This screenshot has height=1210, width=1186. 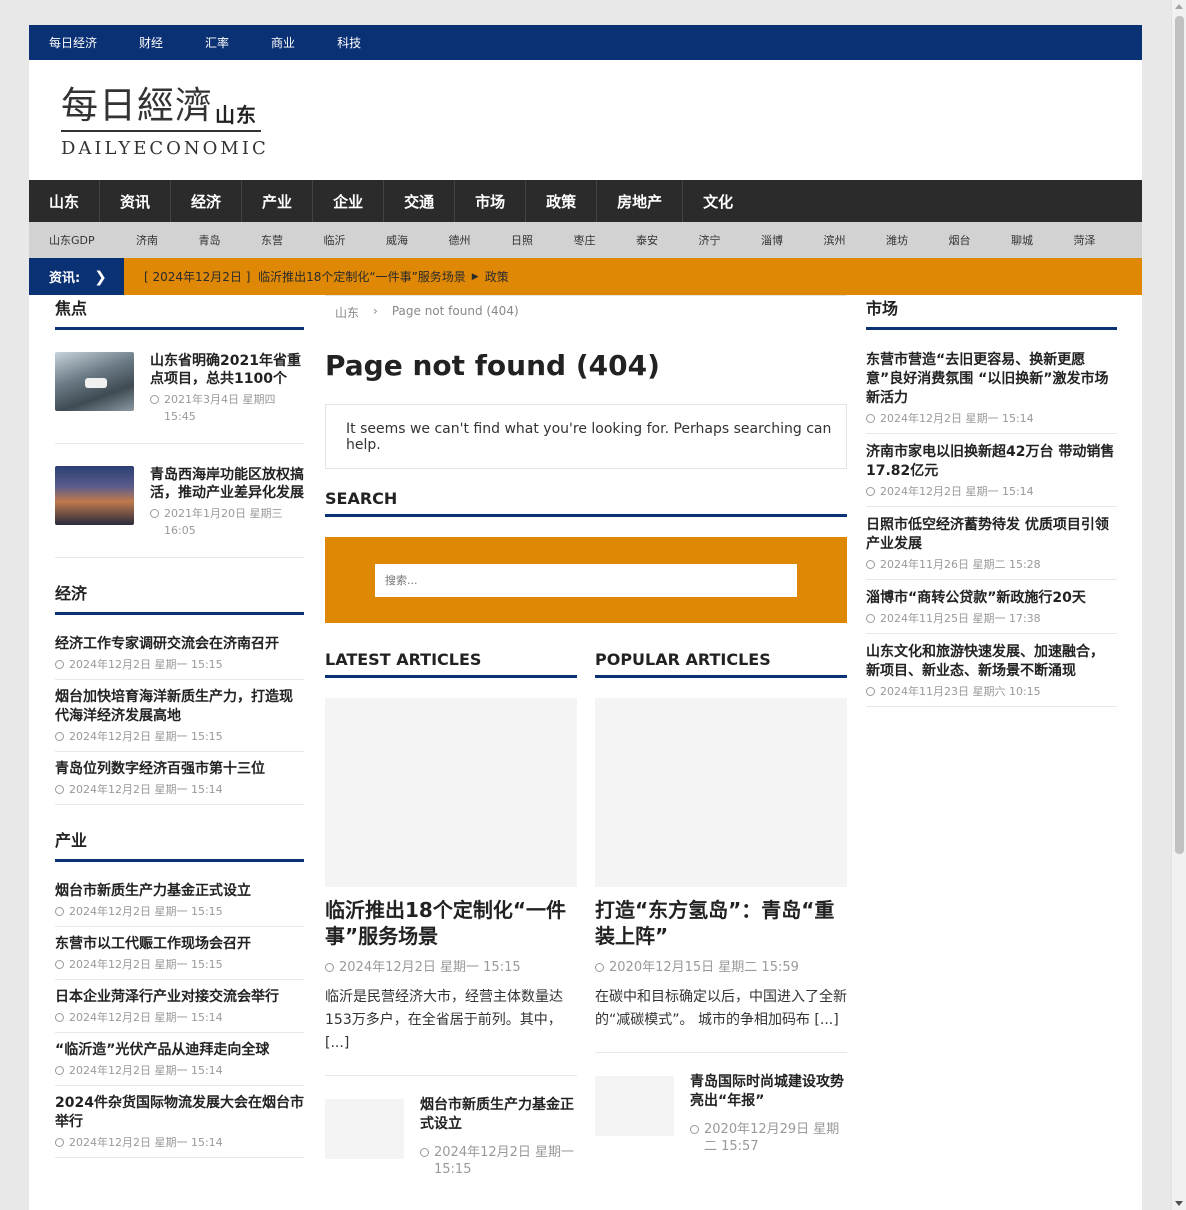 What do you see at coordinates (667, 240) in the screenshot?
I see `subnav-link-9: 泰安` at bounding box center [667, 240].